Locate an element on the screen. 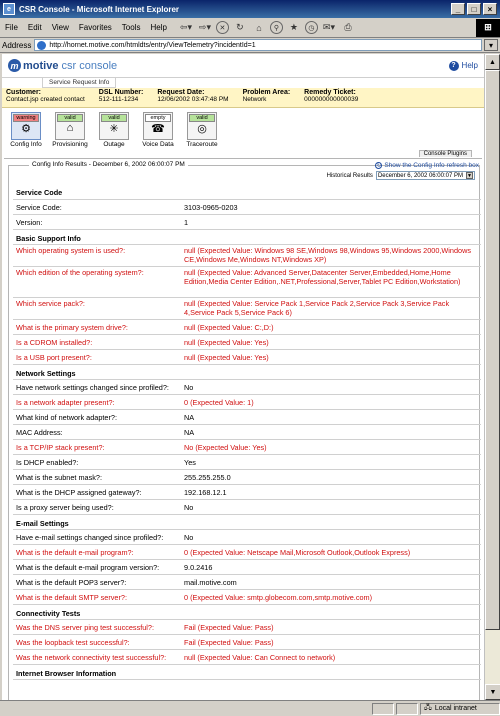  maximize-button: □ is located at coordinates (474, 9).